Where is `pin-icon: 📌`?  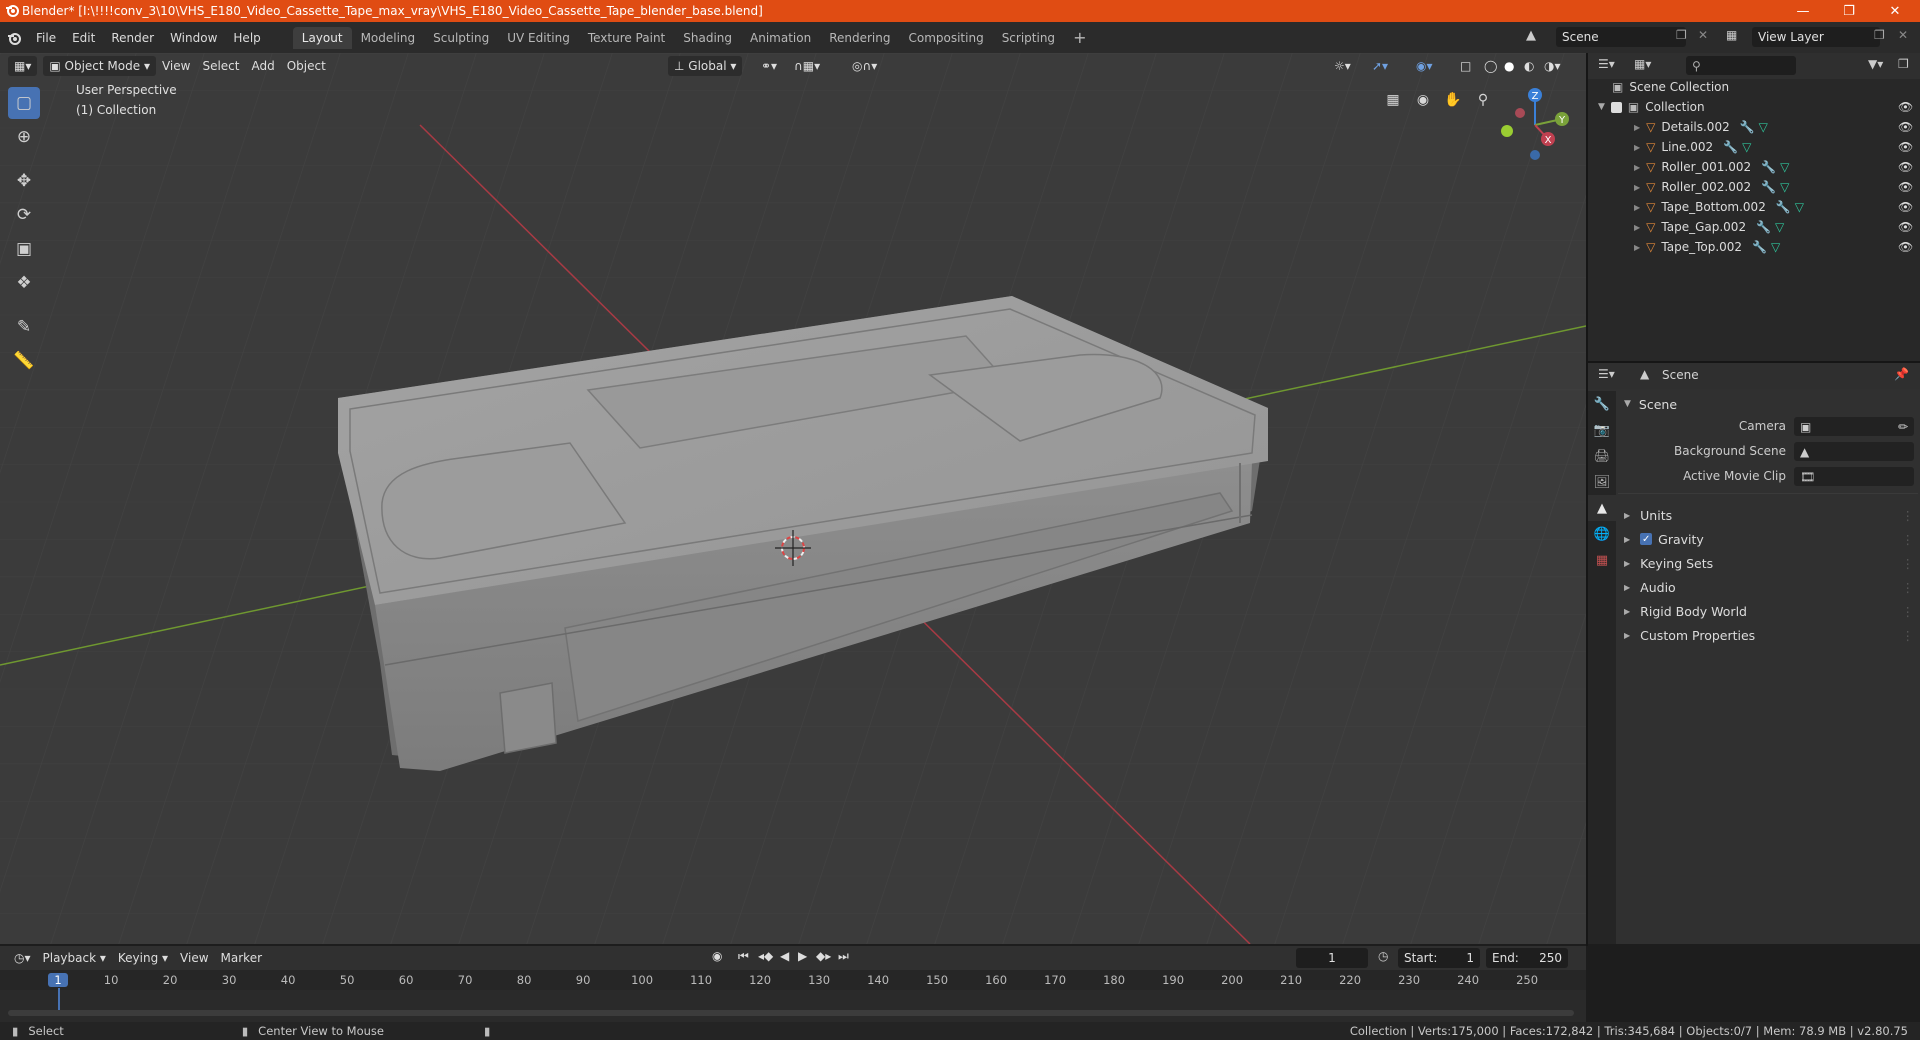 pin-icon: 📌 is located at coordinates (1901, 374).